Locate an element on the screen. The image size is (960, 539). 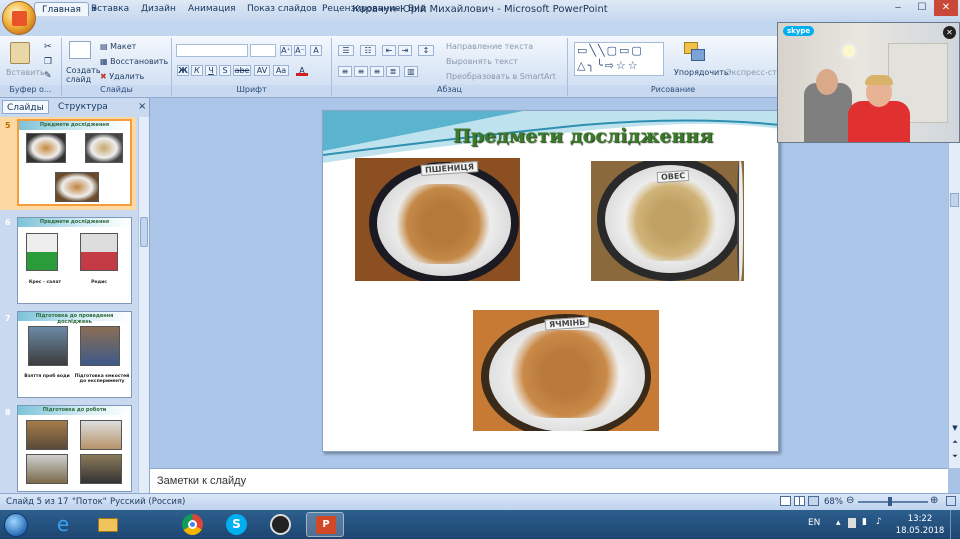
align-text-button: Выровнять текст is located at coordinates (482, 61).